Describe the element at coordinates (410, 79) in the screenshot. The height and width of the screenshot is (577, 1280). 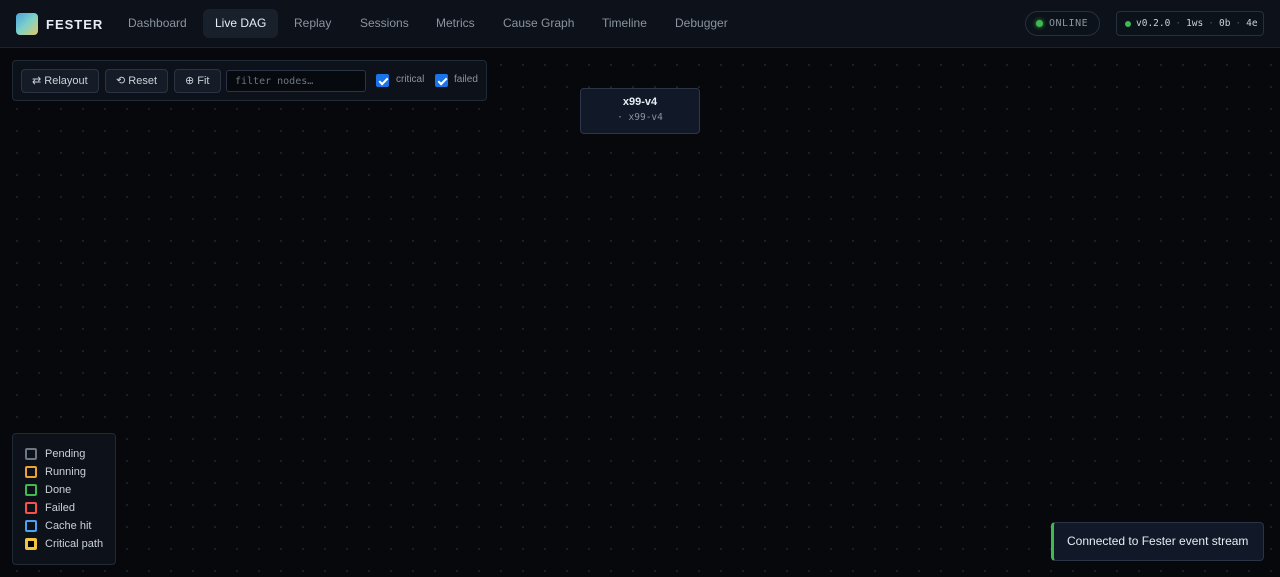
I see `critical-checkbox-label: critical` at that location.